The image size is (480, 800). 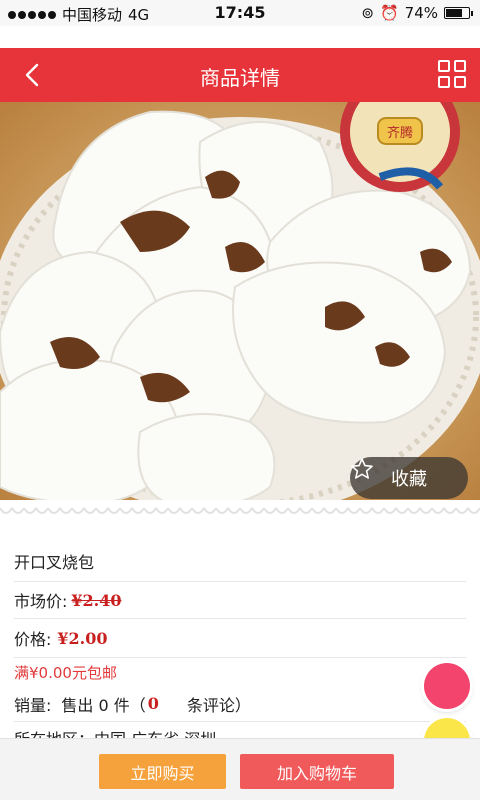 I want to click on orientation-lock-icon: ⊚, so click(x=367, y=13).